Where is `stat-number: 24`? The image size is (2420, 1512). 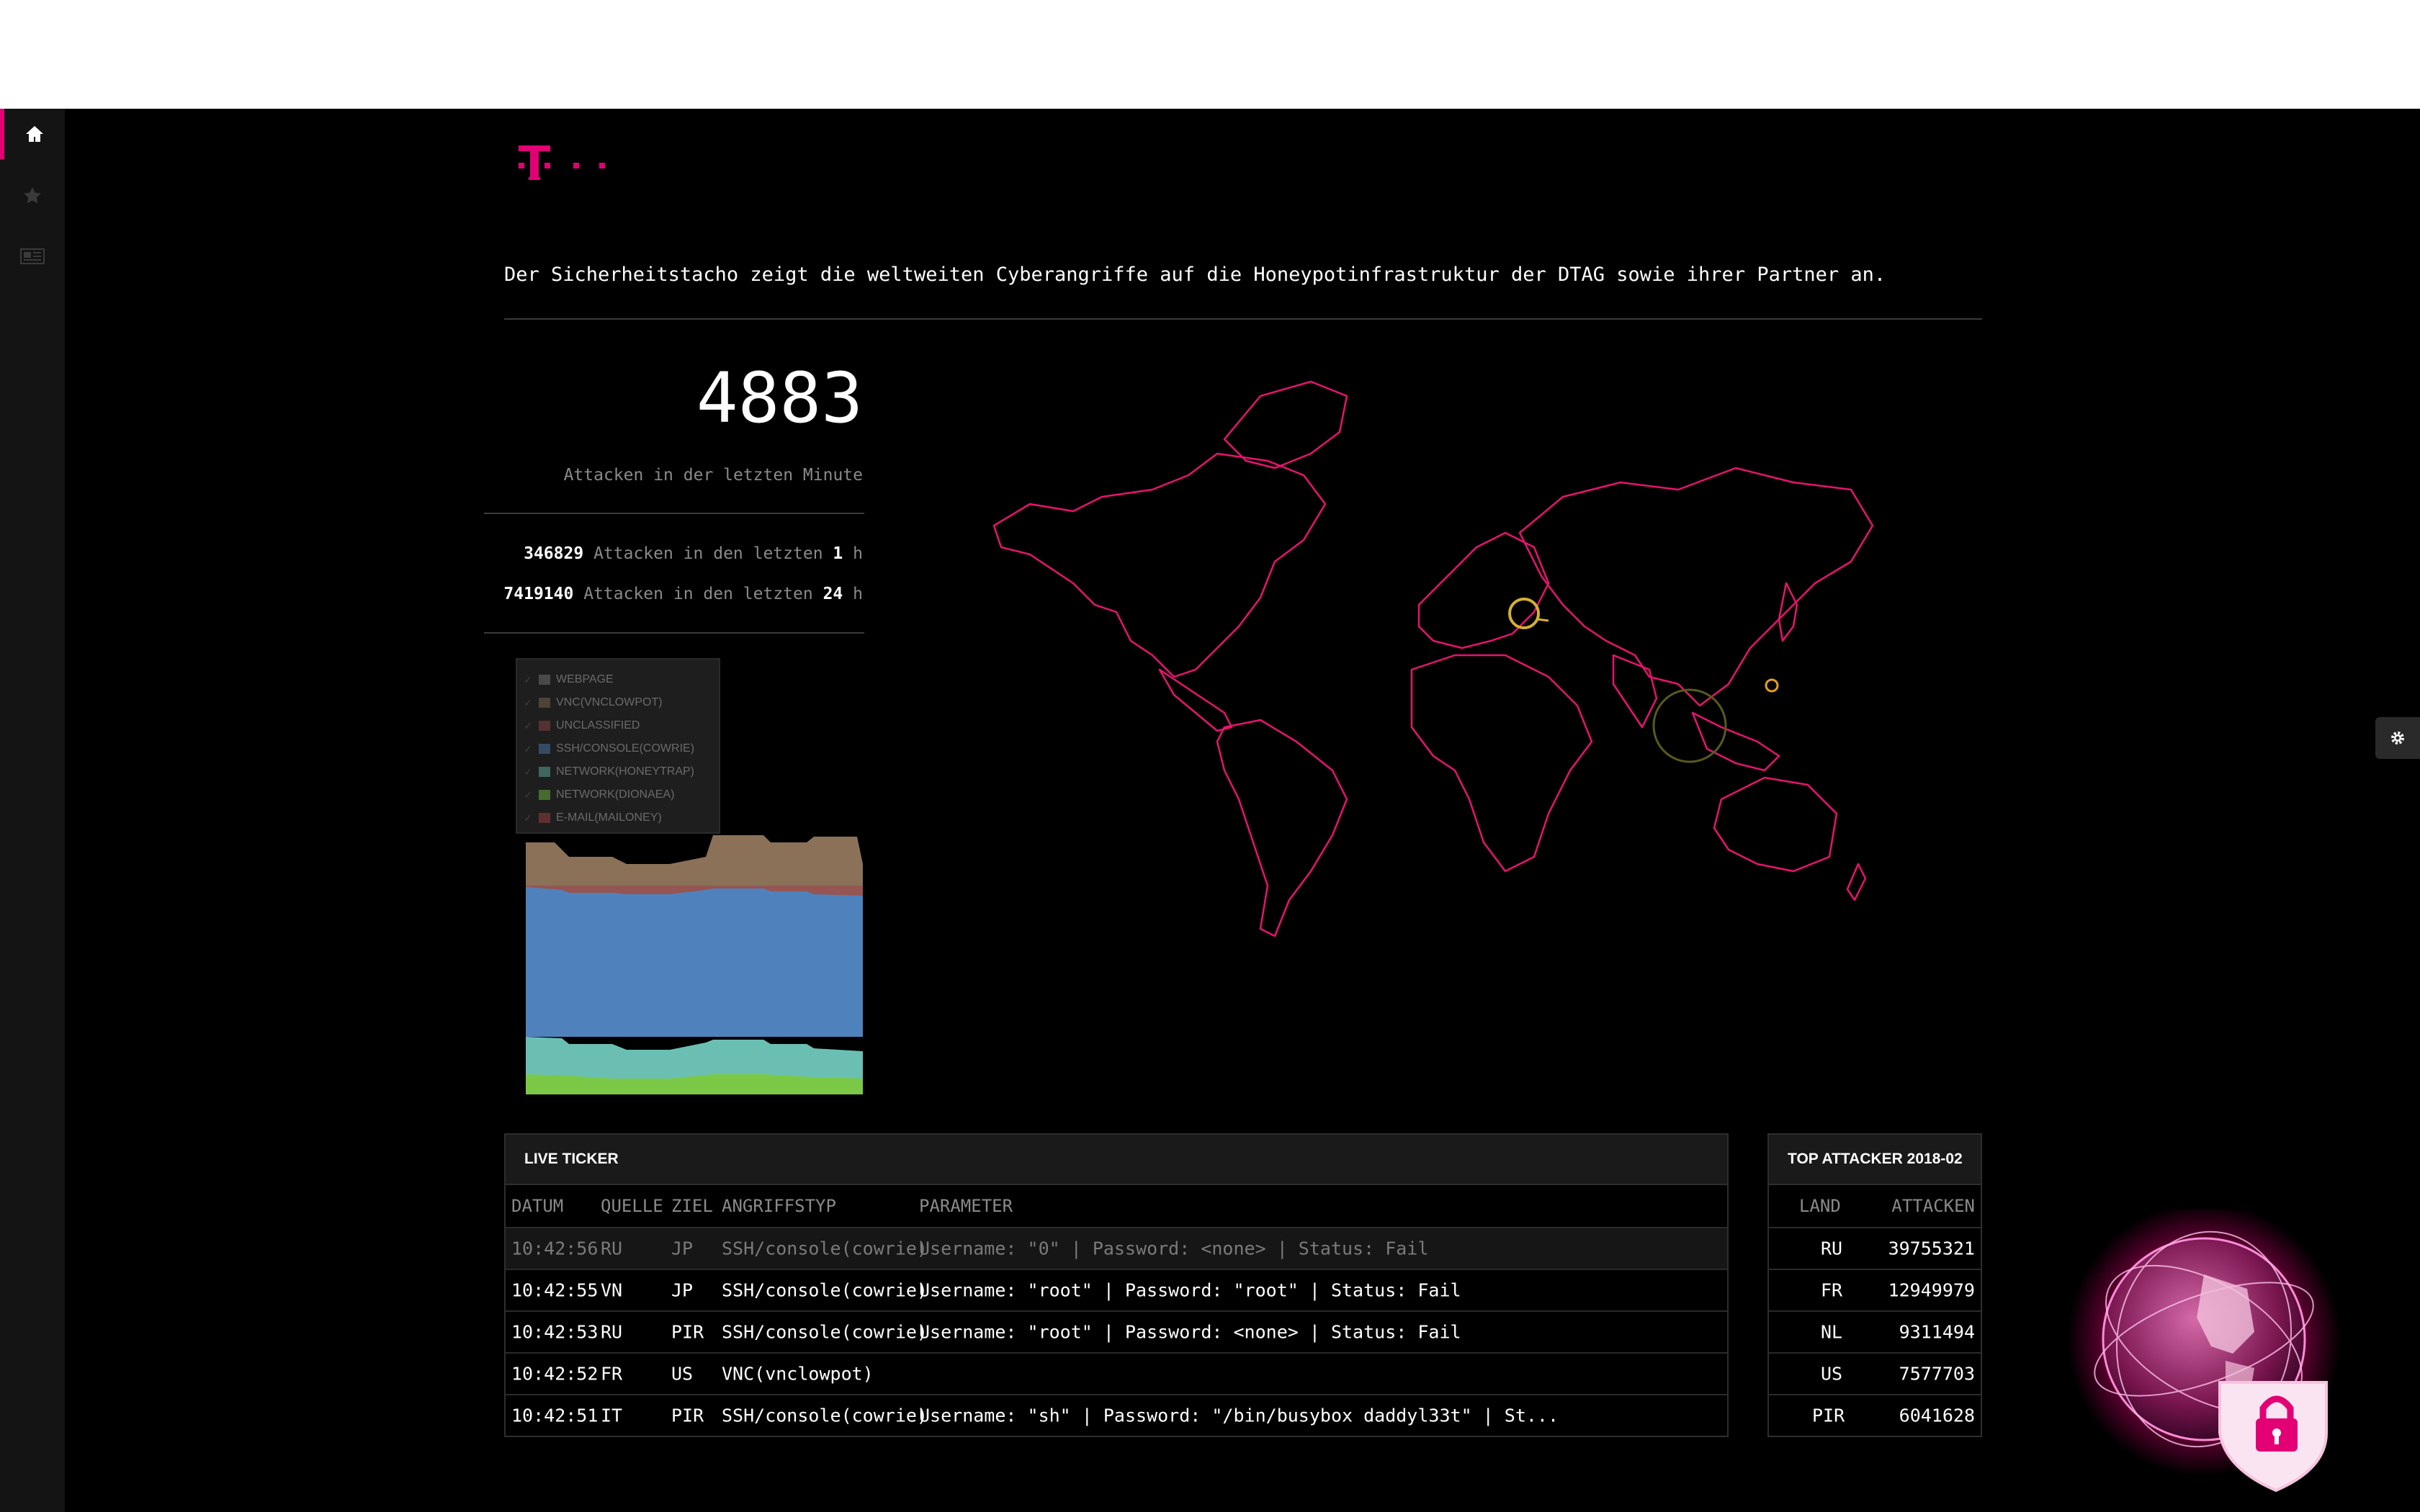 stat-number: 24 is located at coordinates (833, 594).